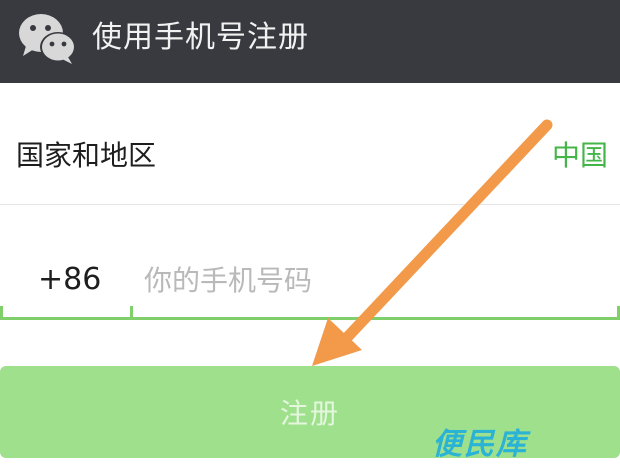 The height and width of the screenshot is (469, 620). I want to click on phone-number-input, so click(374, 280).